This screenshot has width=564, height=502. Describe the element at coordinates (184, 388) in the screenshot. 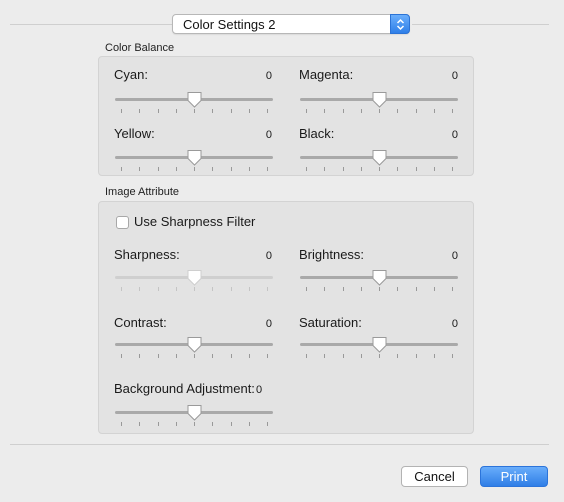

I see `background-adjustment-label: Background Adjustment:` at that location.